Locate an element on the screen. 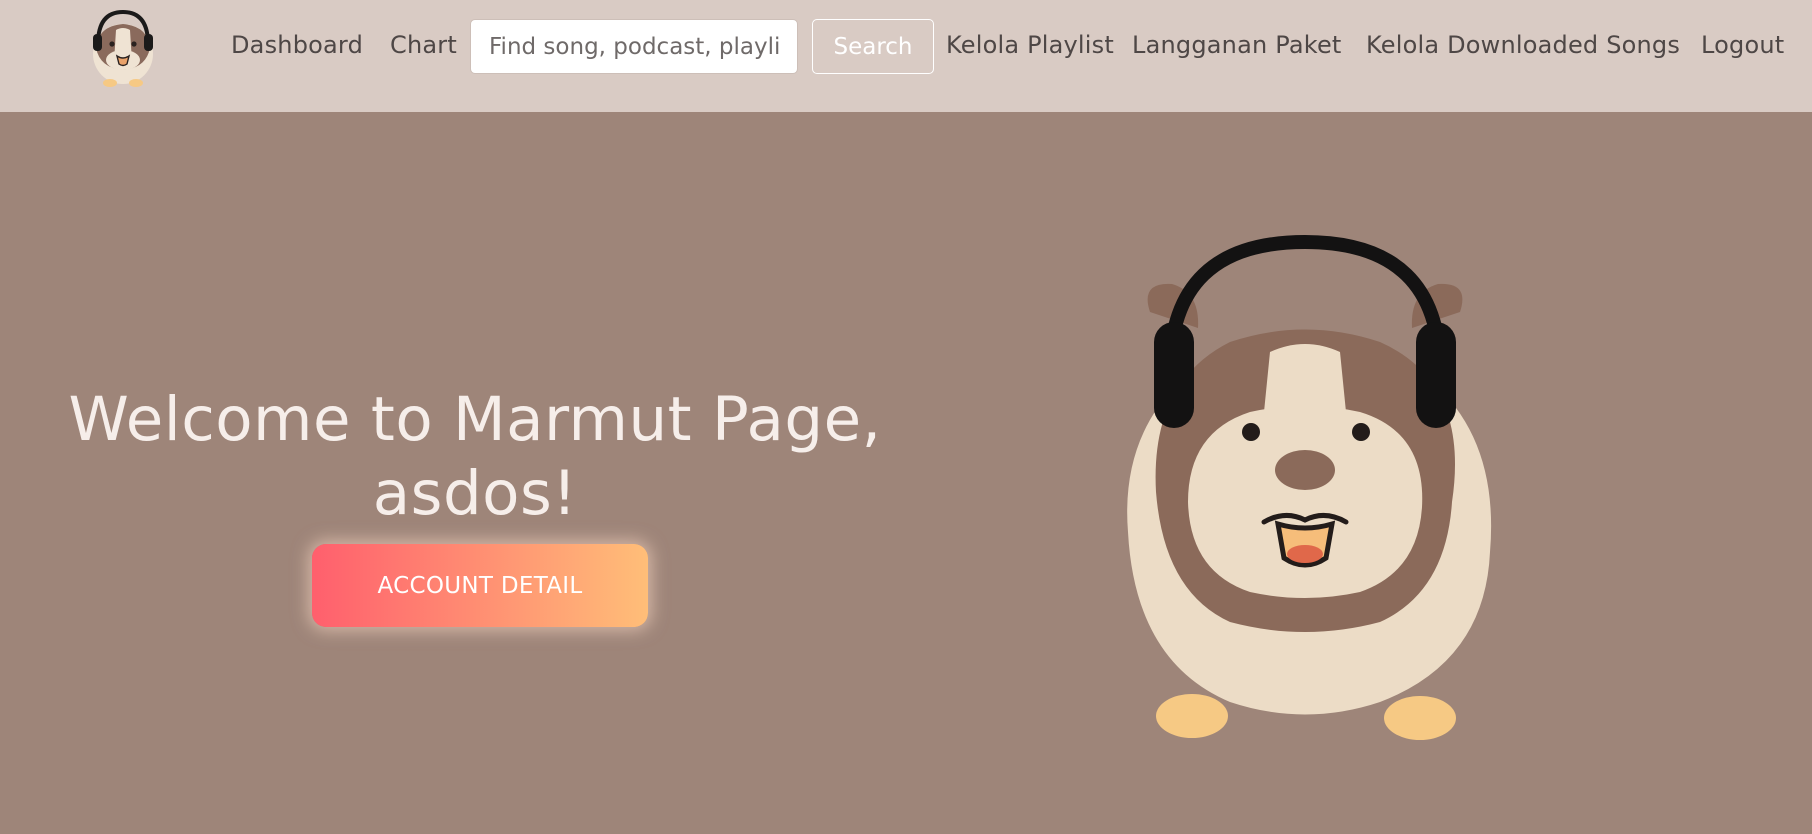 The image size is (1812, 834). search-input is located at coordinates (634, 46).